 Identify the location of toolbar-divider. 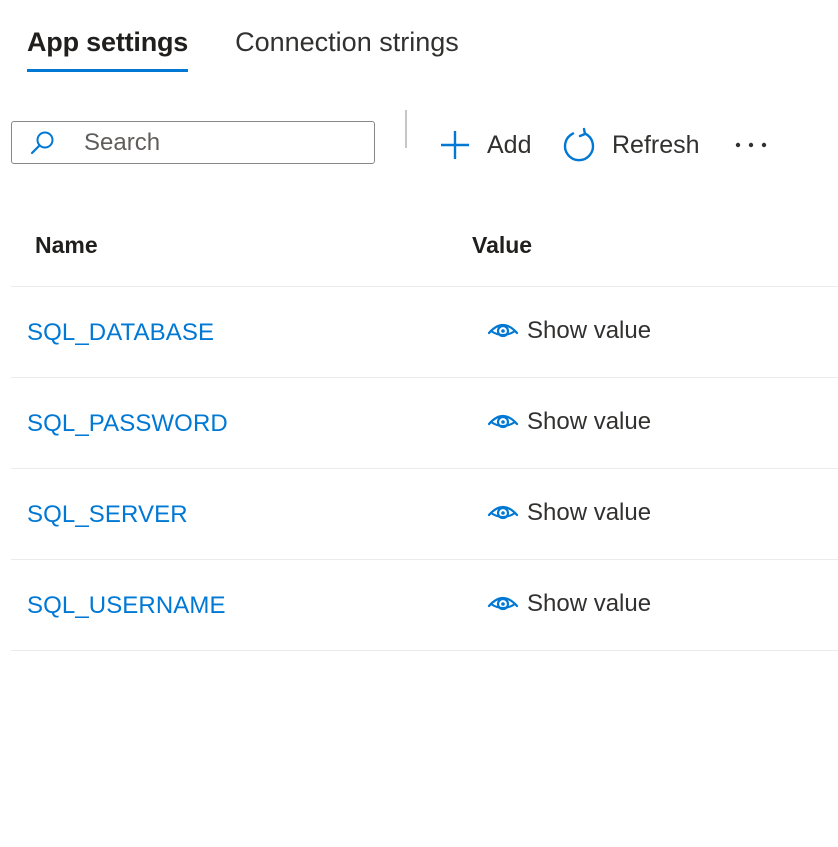
(406, 129).